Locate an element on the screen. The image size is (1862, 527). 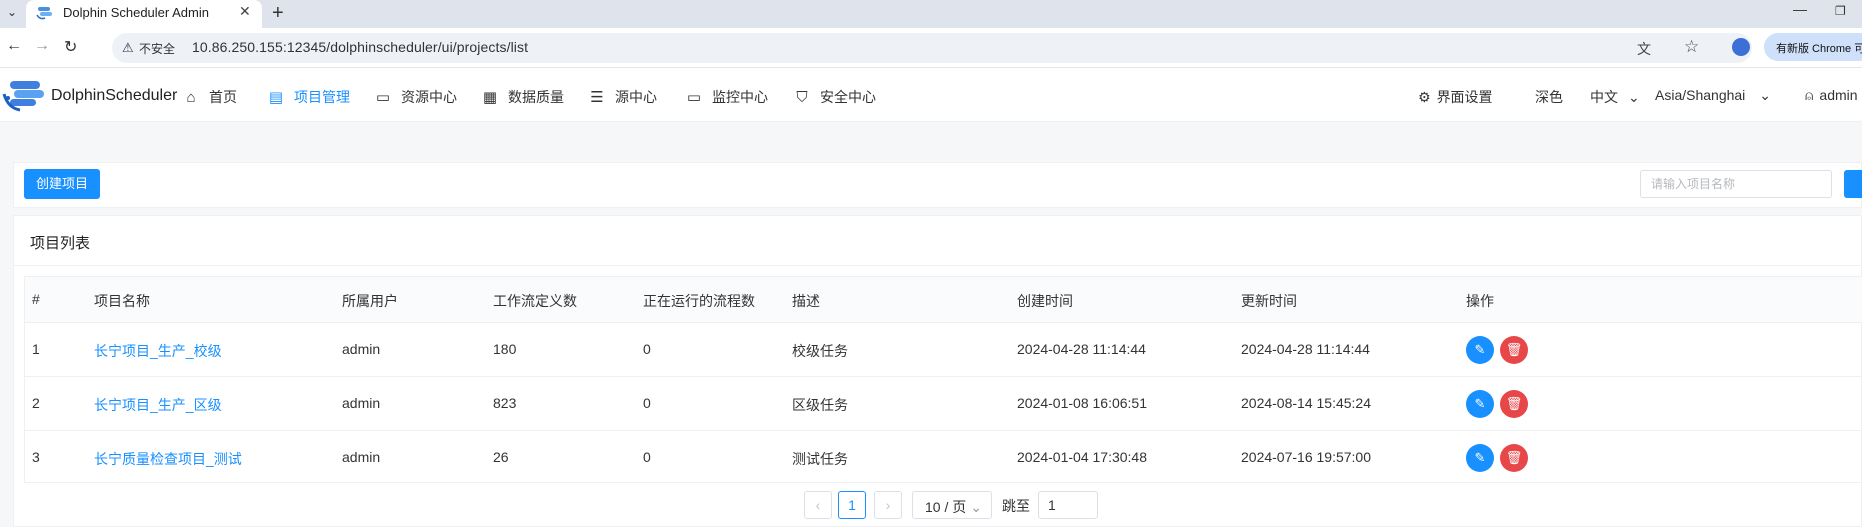
row-running-count: 0 is located at coordinates (647, 457).